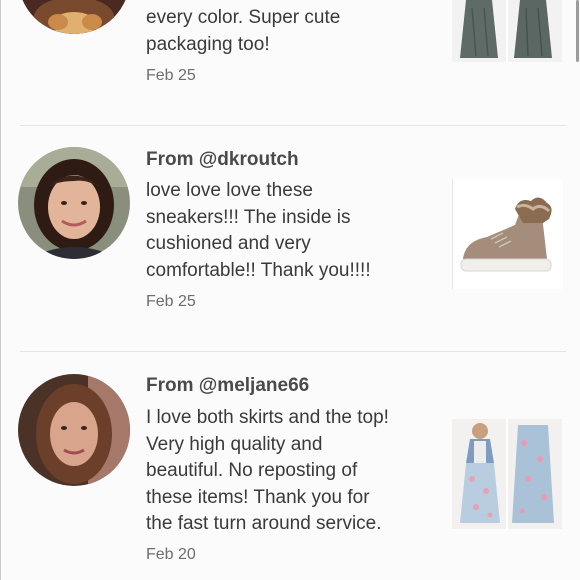 The width and height of the screenshot is (580, 580). What do you see at coordinates (577, 31) in the screenshot?
I see `scrollbar-thumb` at bounding box center [577, 31].